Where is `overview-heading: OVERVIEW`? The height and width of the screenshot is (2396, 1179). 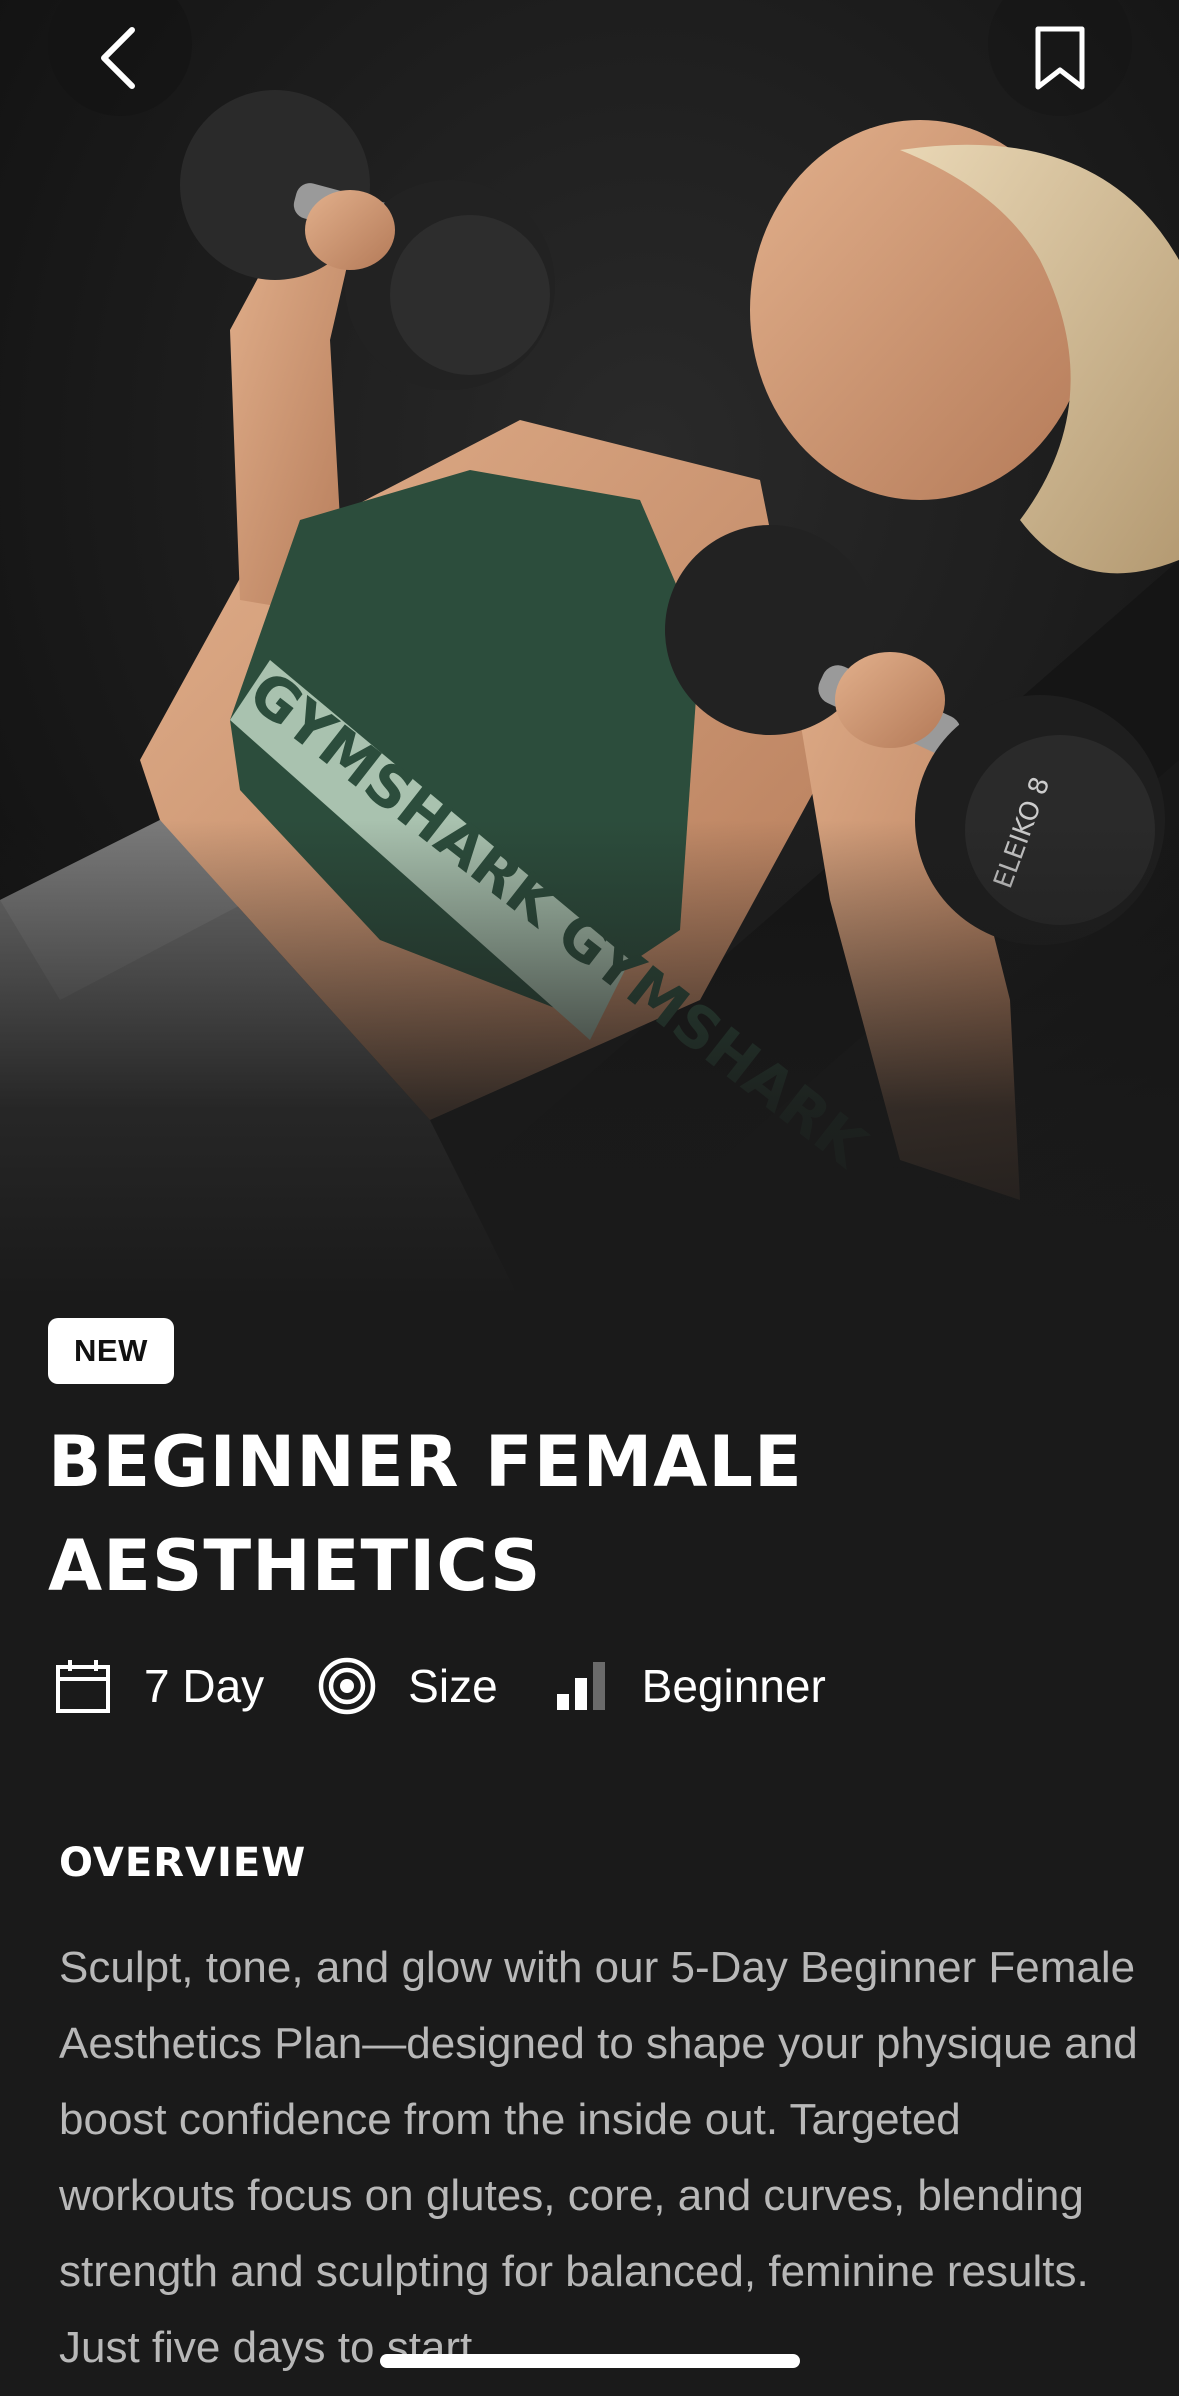 overview-heading: OVERVIEW is located at coordinates (183, 1863).